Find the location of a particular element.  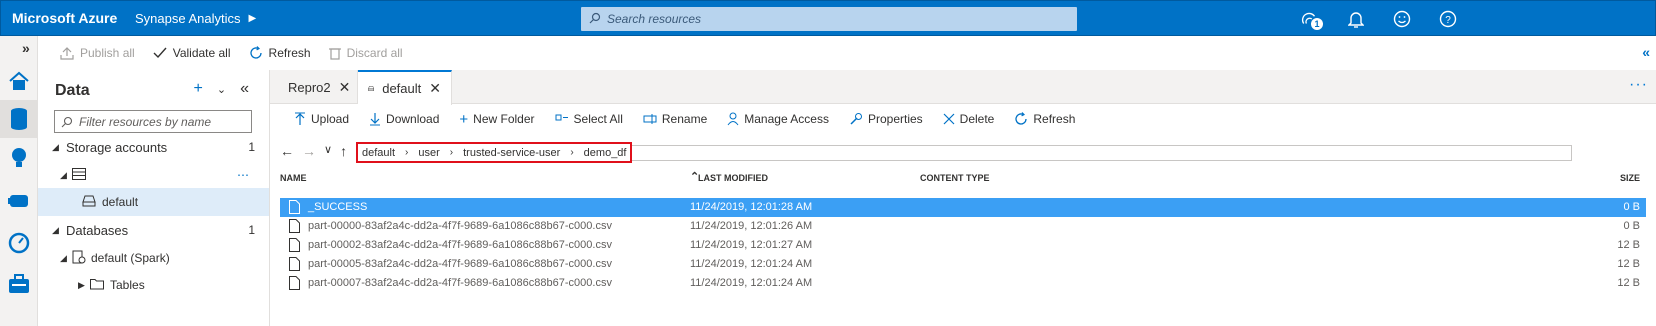

help-icon: ? is located at coordinates (1448, 19).